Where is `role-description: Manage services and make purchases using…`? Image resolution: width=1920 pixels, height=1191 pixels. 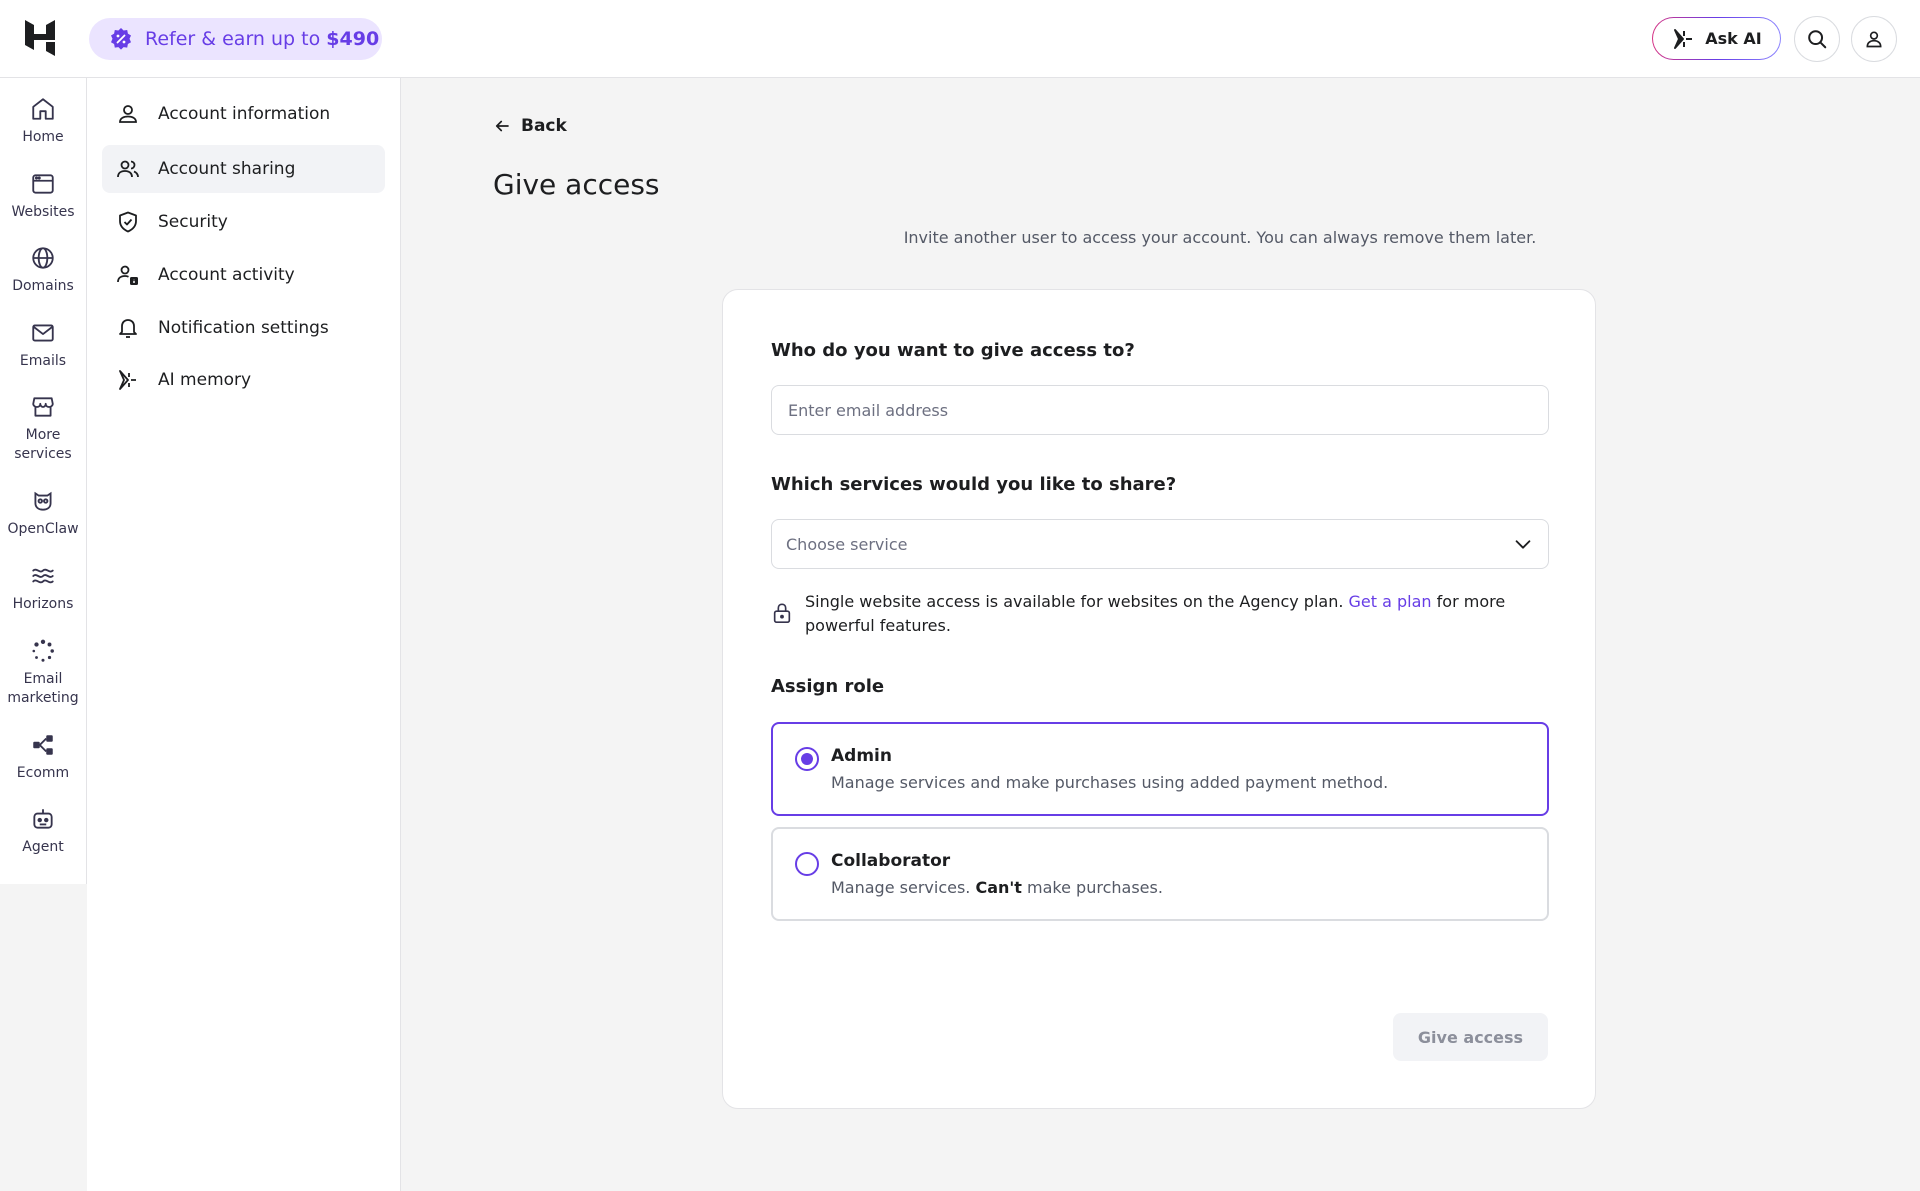 role-description: Manage services and make purchases using… is located at coordinates (1110, 782).